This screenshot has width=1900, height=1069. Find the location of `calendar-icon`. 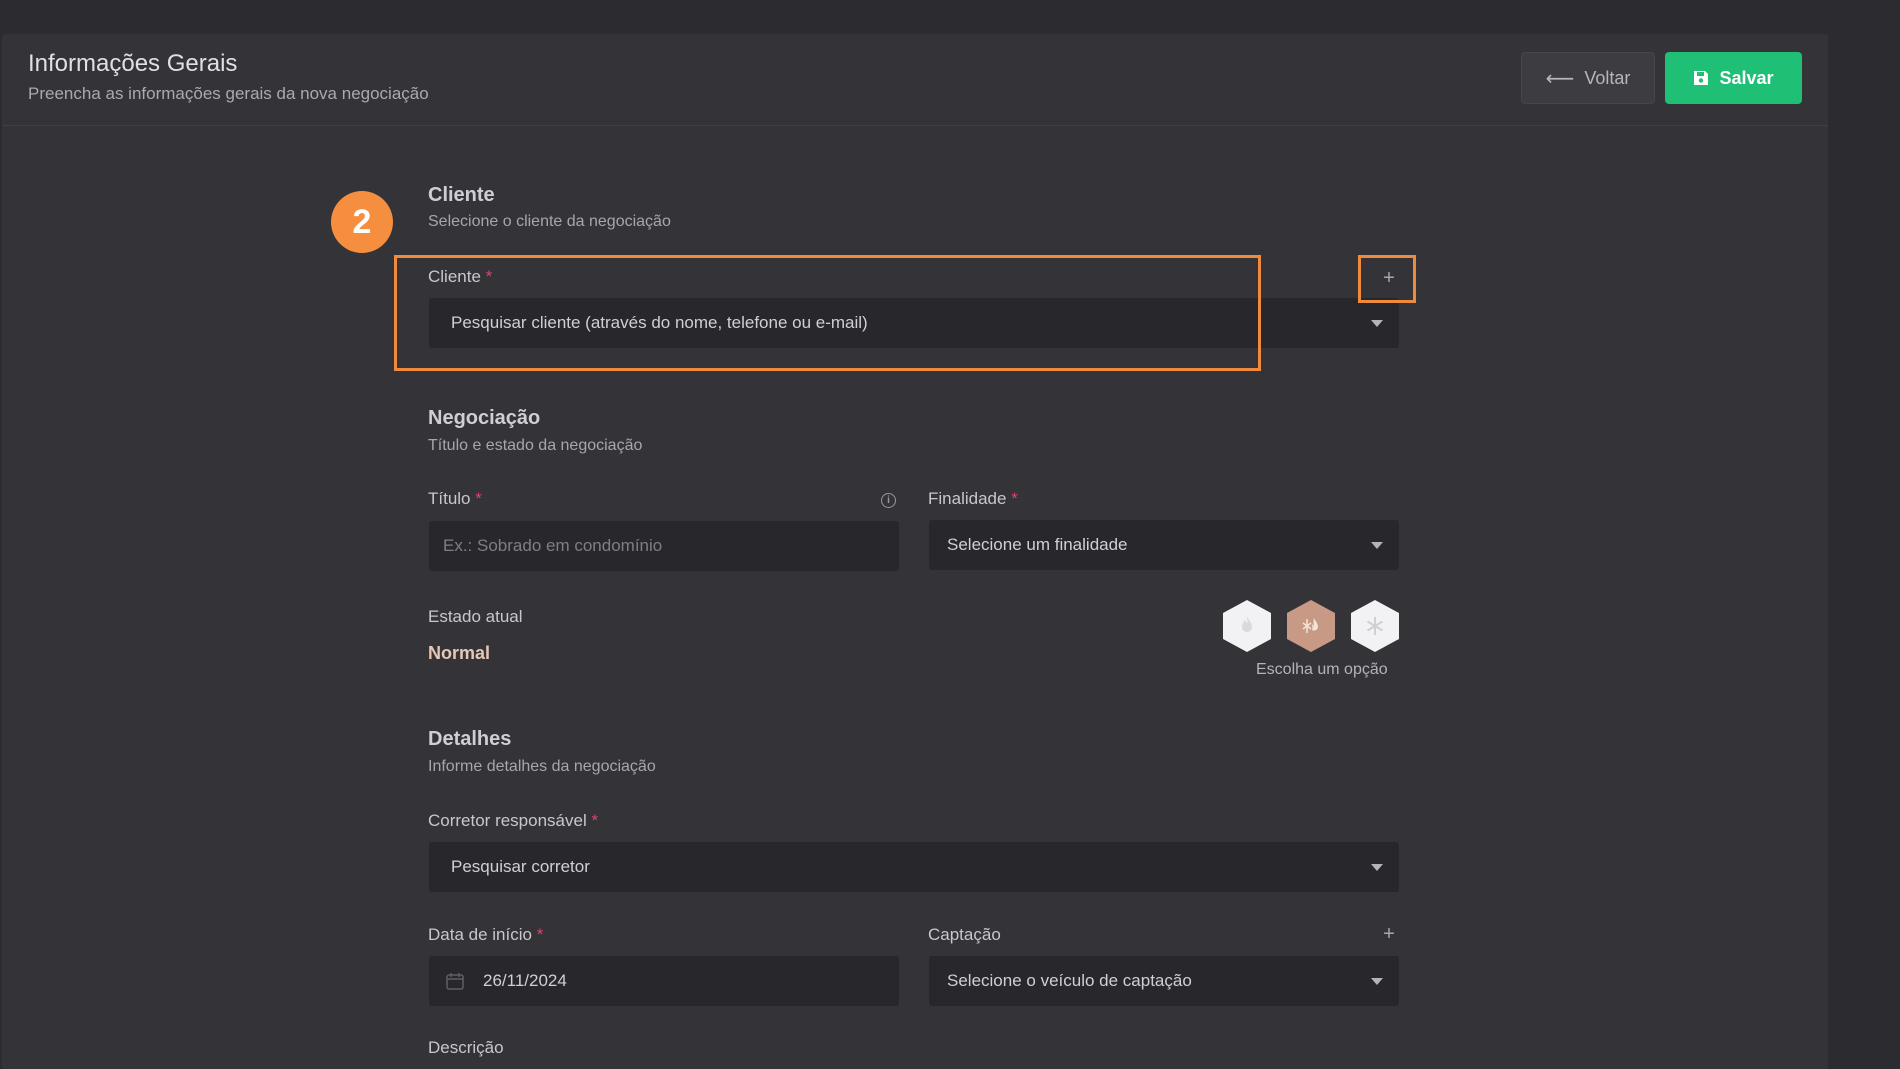

calendar-icon is located at coordinates (455, 981).